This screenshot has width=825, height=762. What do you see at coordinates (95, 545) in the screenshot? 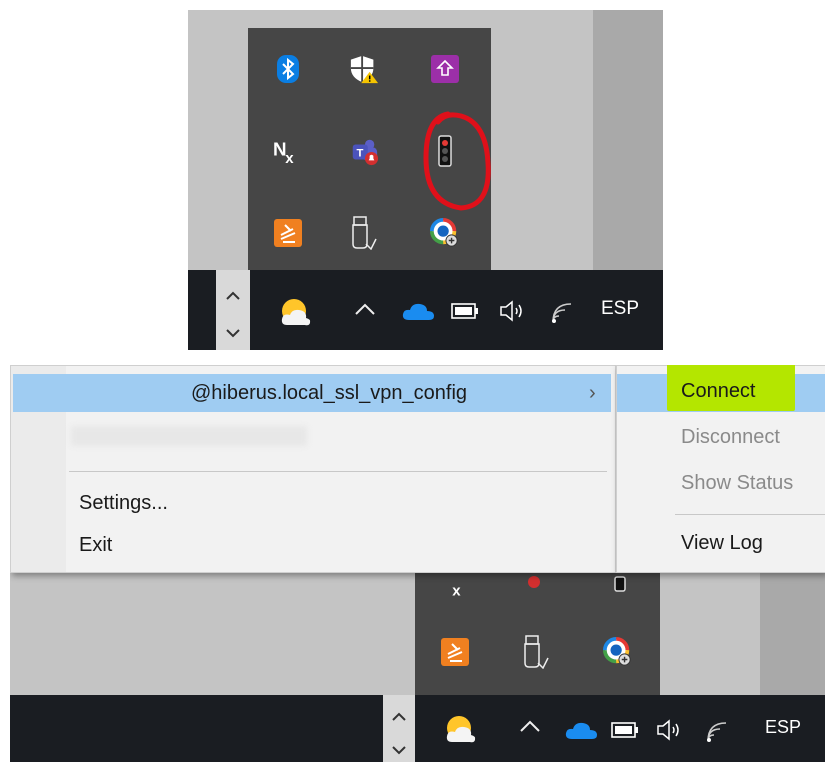
I see `menu-item-exit: Exit` at bounding box center [95, 545].